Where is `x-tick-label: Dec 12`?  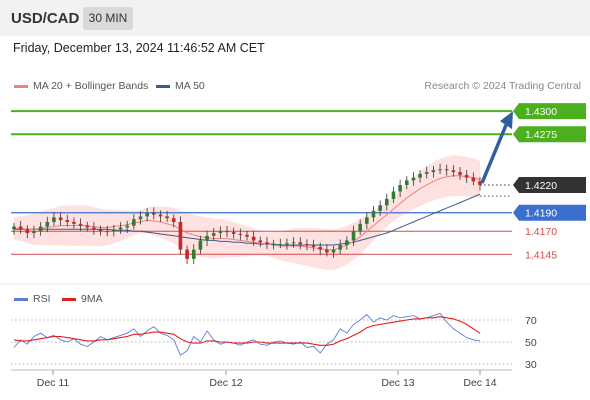 x-tick-label: Dec 12 is located at coordinates (225, 383).